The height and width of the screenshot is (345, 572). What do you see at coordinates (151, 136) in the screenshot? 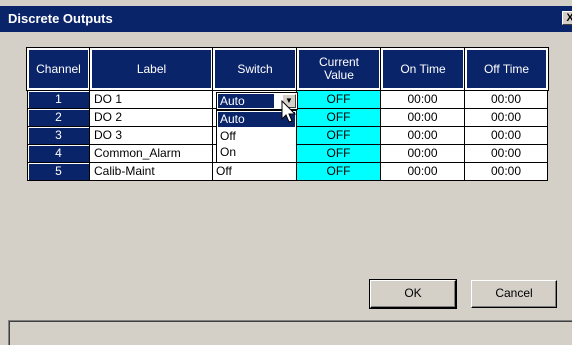
I see `label-cell: DO 3` at bounding box center [151, 136].